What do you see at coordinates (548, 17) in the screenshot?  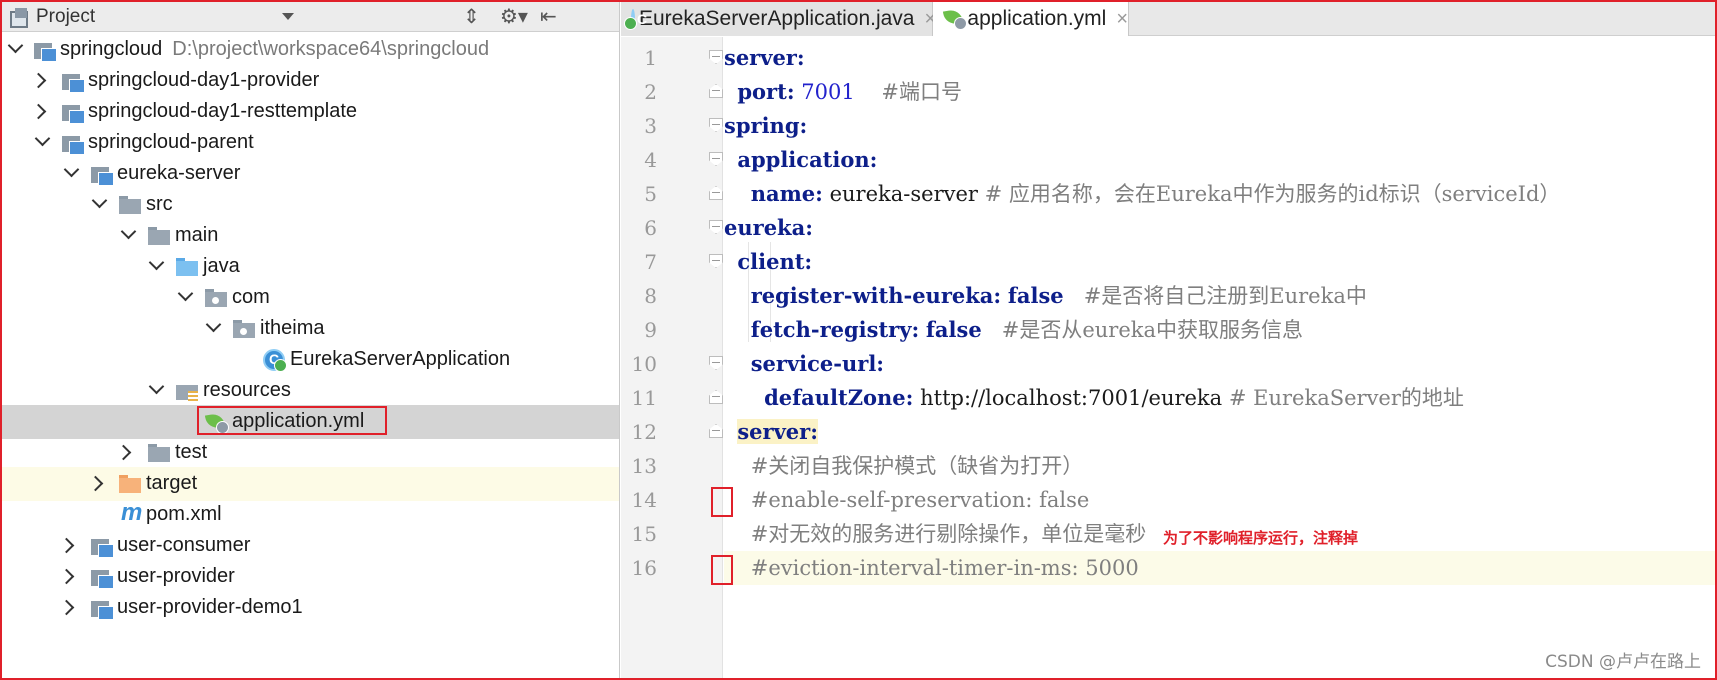 I see `hide-panel-icon: ⇤` at bounding box center [548, 17].